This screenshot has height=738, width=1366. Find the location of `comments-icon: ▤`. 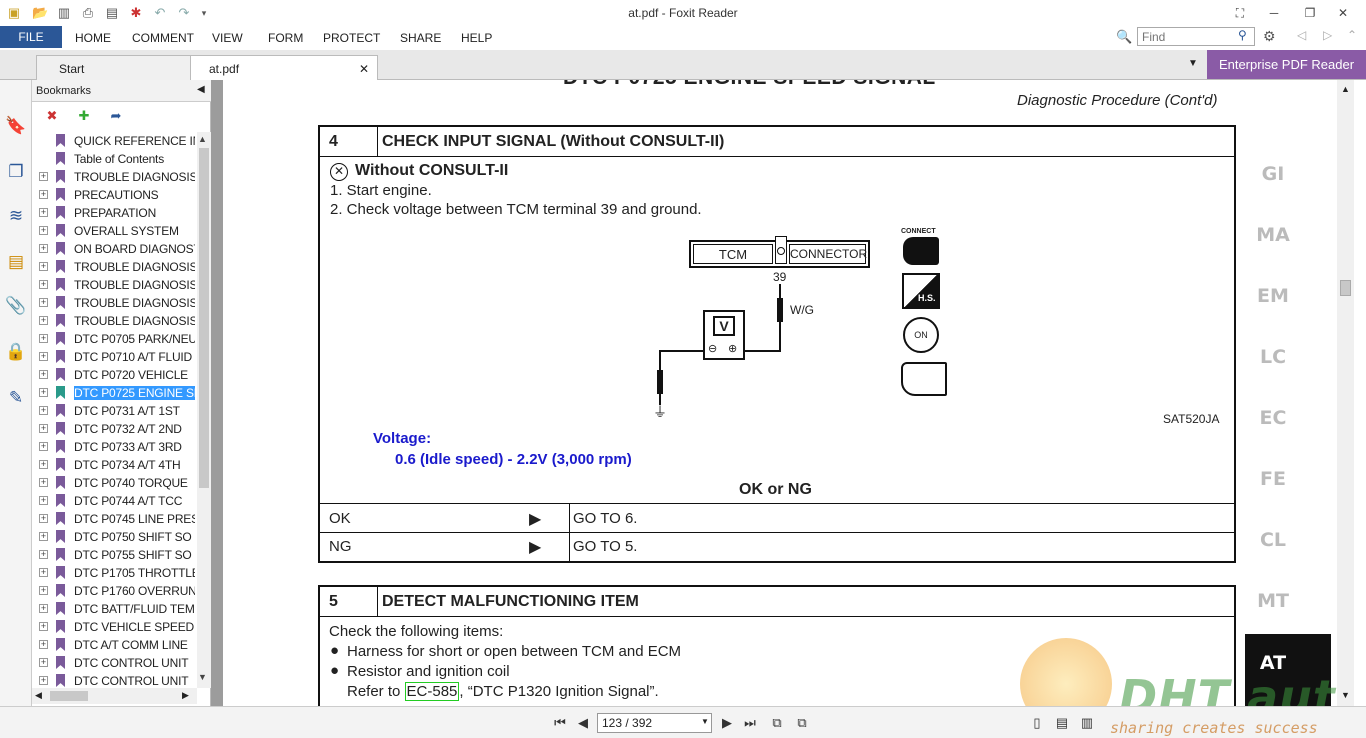

comments-icon: ▤ is located at coordinates (16, 262).